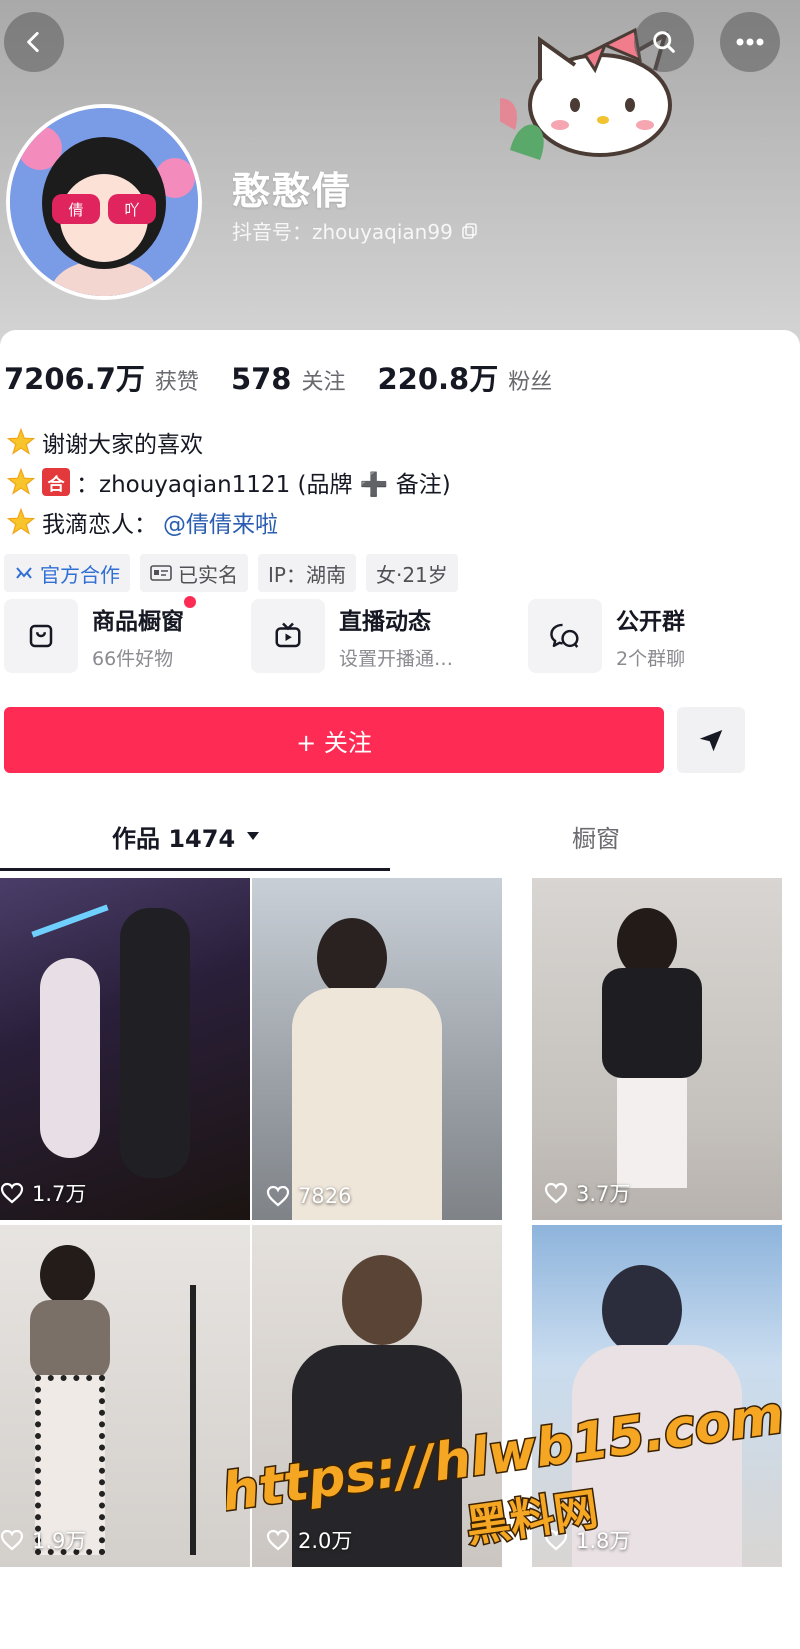  I want to click on service-icon-box, so click(288, 636).